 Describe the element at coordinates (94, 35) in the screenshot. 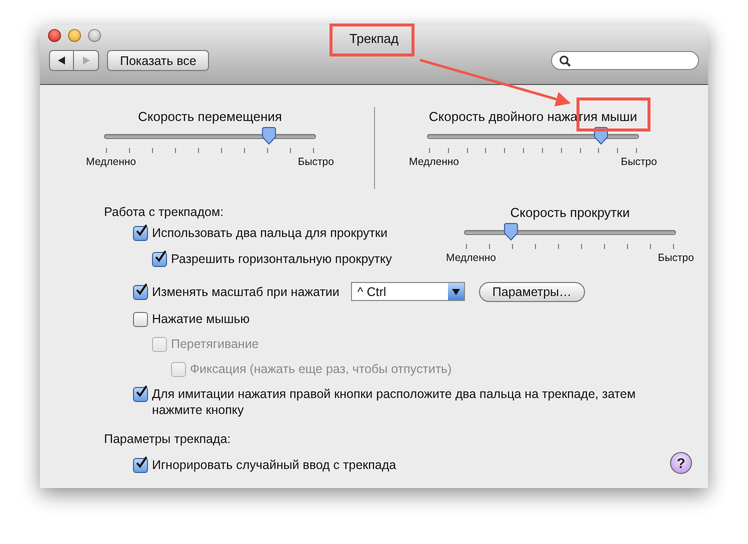

I see `zoom-button` at that location.